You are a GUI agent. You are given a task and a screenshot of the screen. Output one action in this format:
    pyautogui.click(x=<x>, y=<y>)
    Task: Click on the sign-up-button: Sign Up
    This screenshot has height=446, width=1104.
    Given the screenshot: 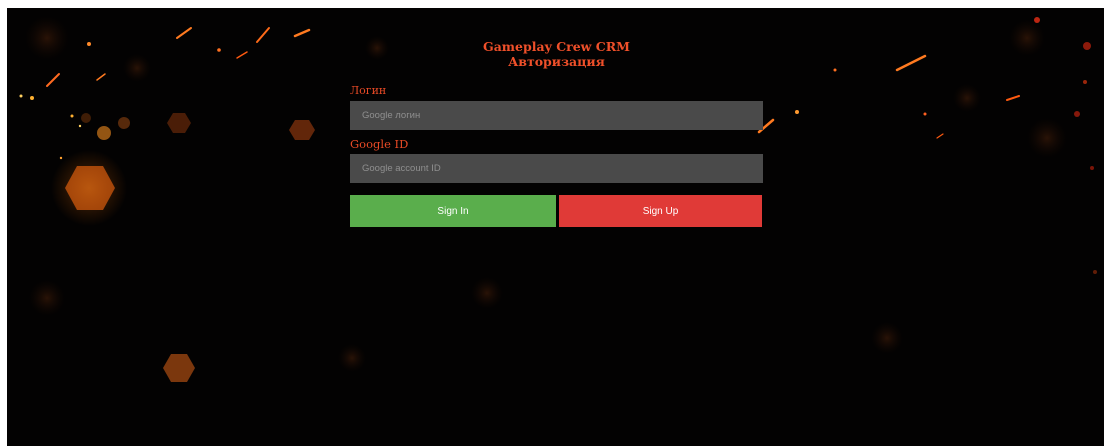 What is the action you would take?
    pyautogui.click(x=660, y=211)
    